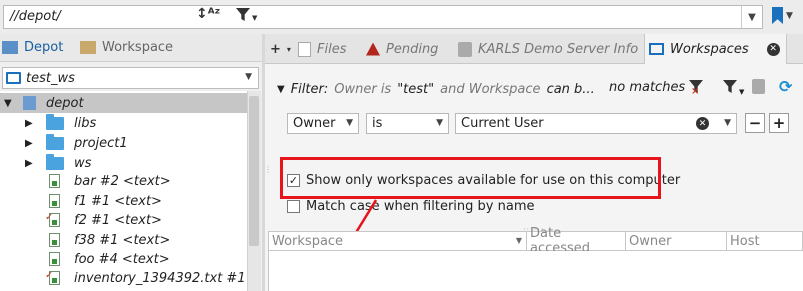 This screenshot has width=803, height=291. What do you see at coordinates (758, 86) in the screenshot?
I see `trash-icon` at bounding box center [758, 86].